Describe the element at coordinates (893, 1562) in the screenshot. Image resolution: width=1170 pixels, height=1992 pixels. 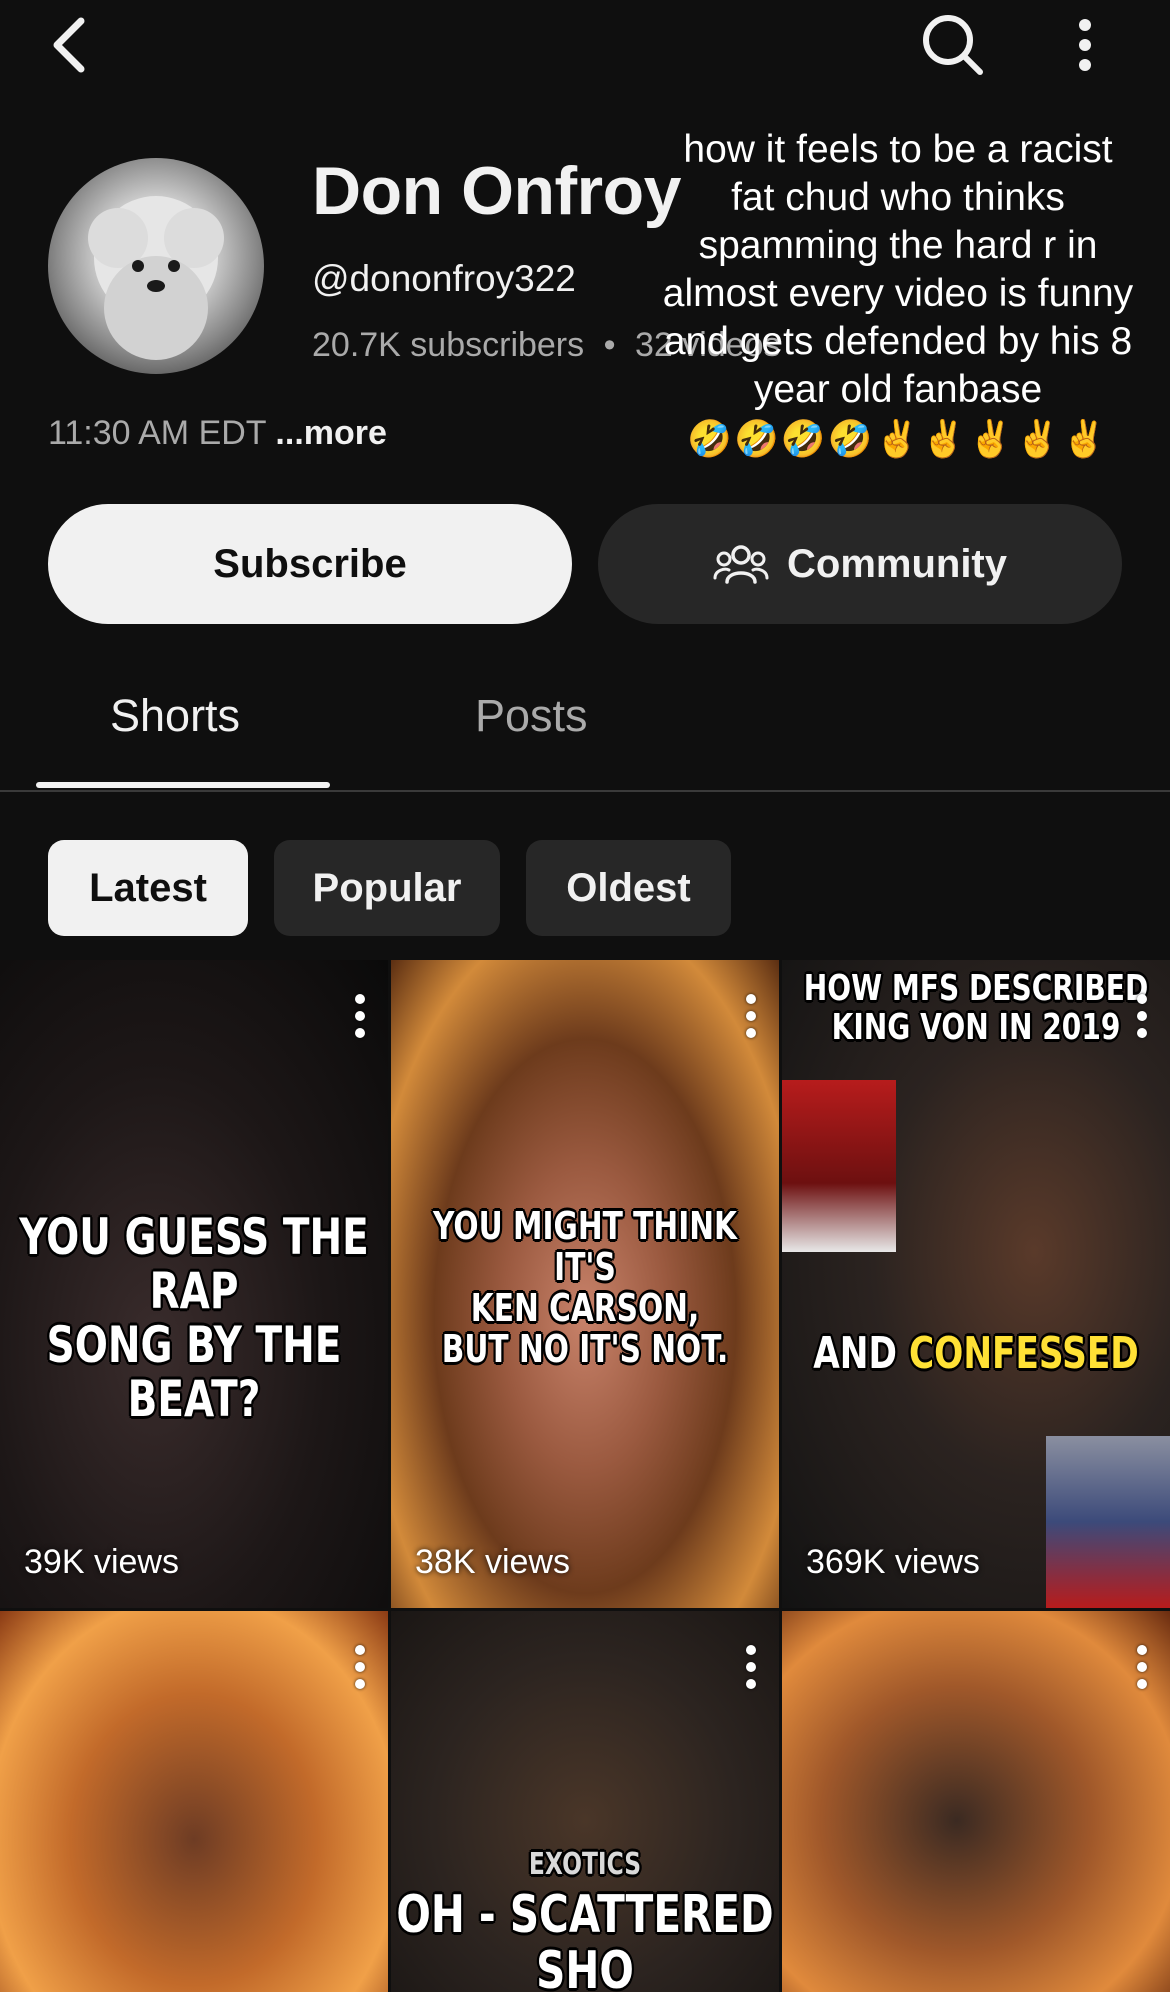
I see `short-views: 369K views` at that location.